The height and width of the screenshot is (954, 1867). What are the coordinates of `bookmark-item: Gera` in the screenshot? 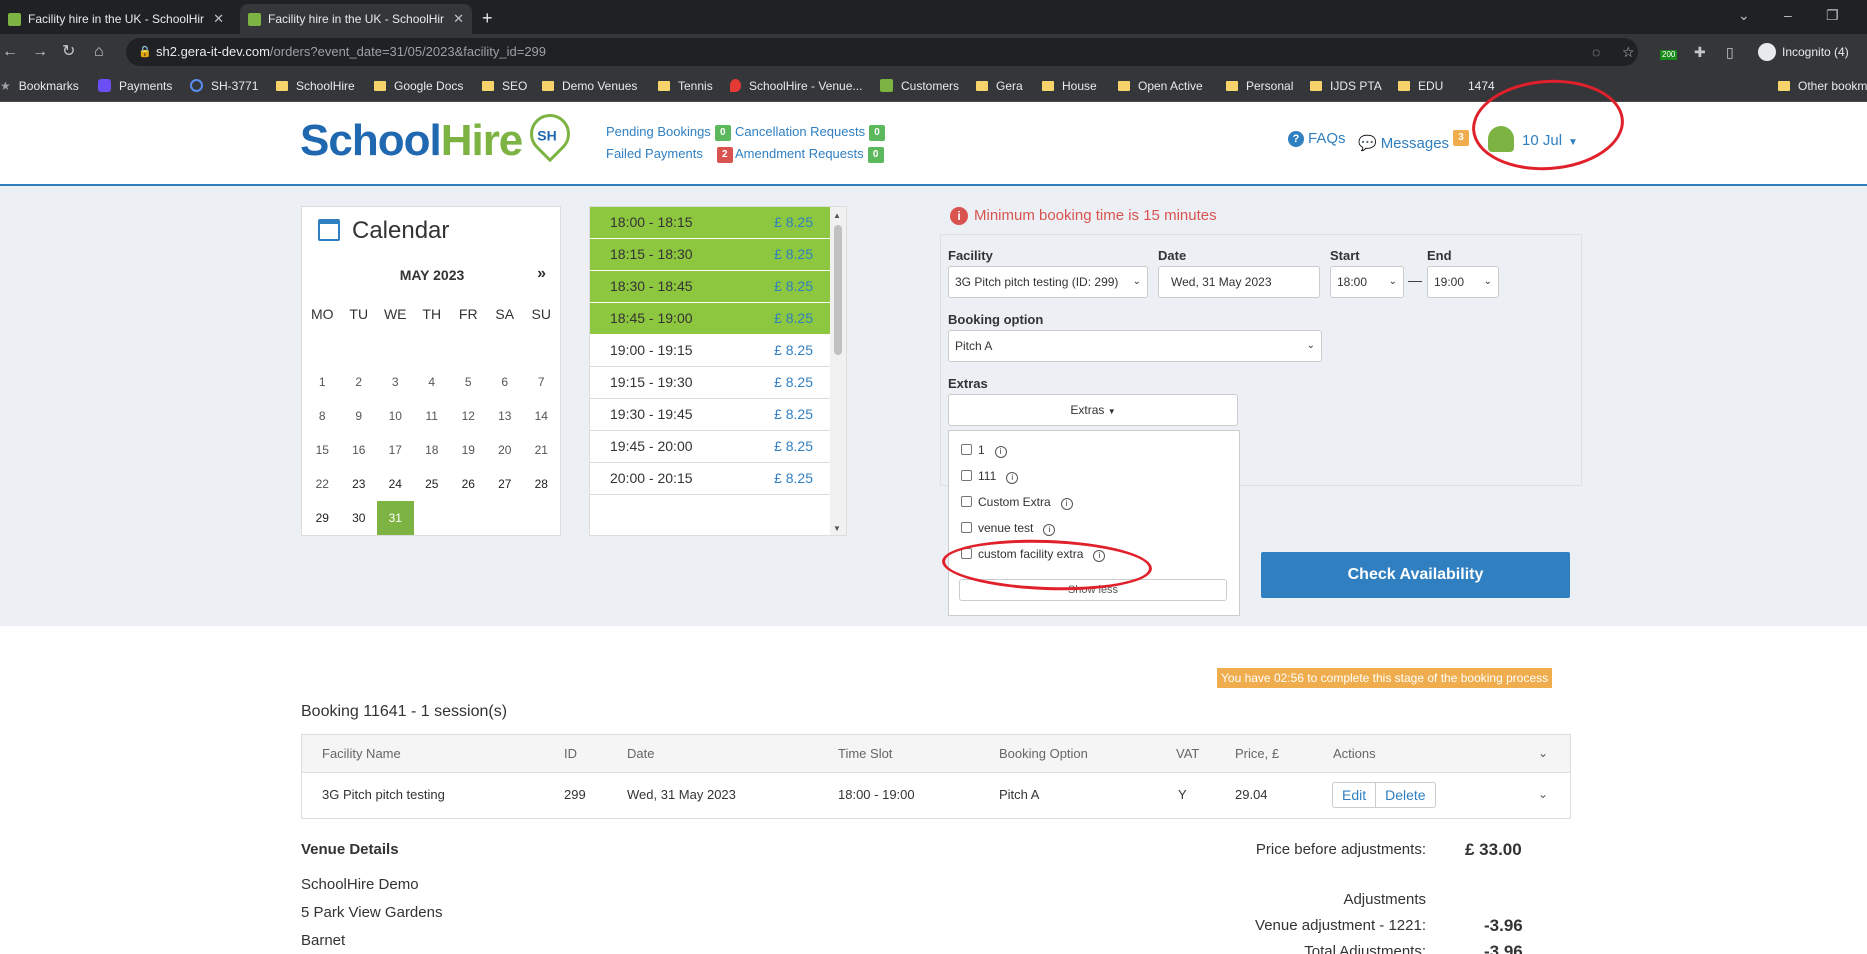 It's located at (999, 86).